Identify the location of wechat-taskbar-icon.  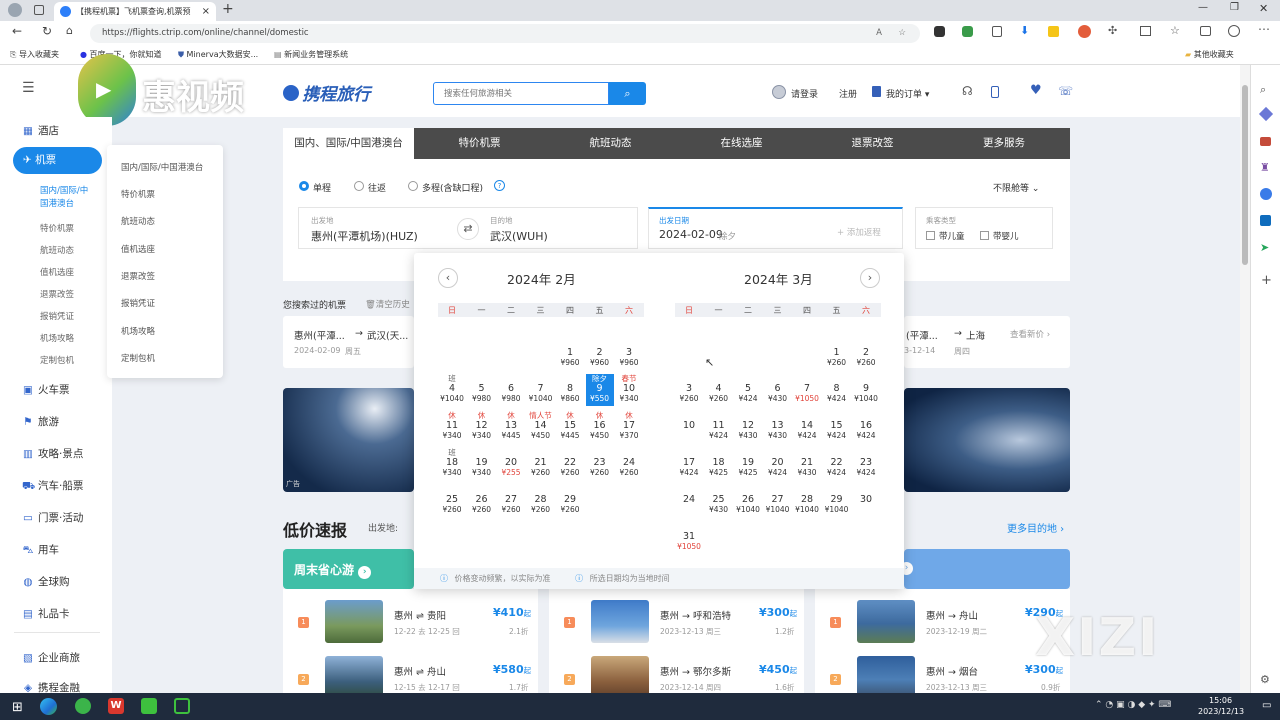
(149, 706).